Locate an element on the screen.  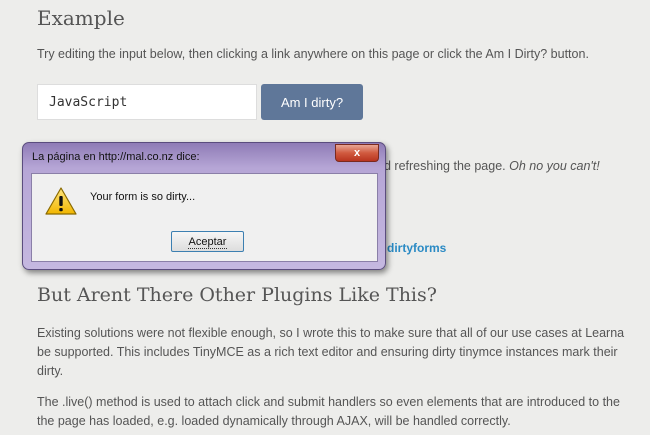
example-heading: Example is located at coordinates (81, 18).